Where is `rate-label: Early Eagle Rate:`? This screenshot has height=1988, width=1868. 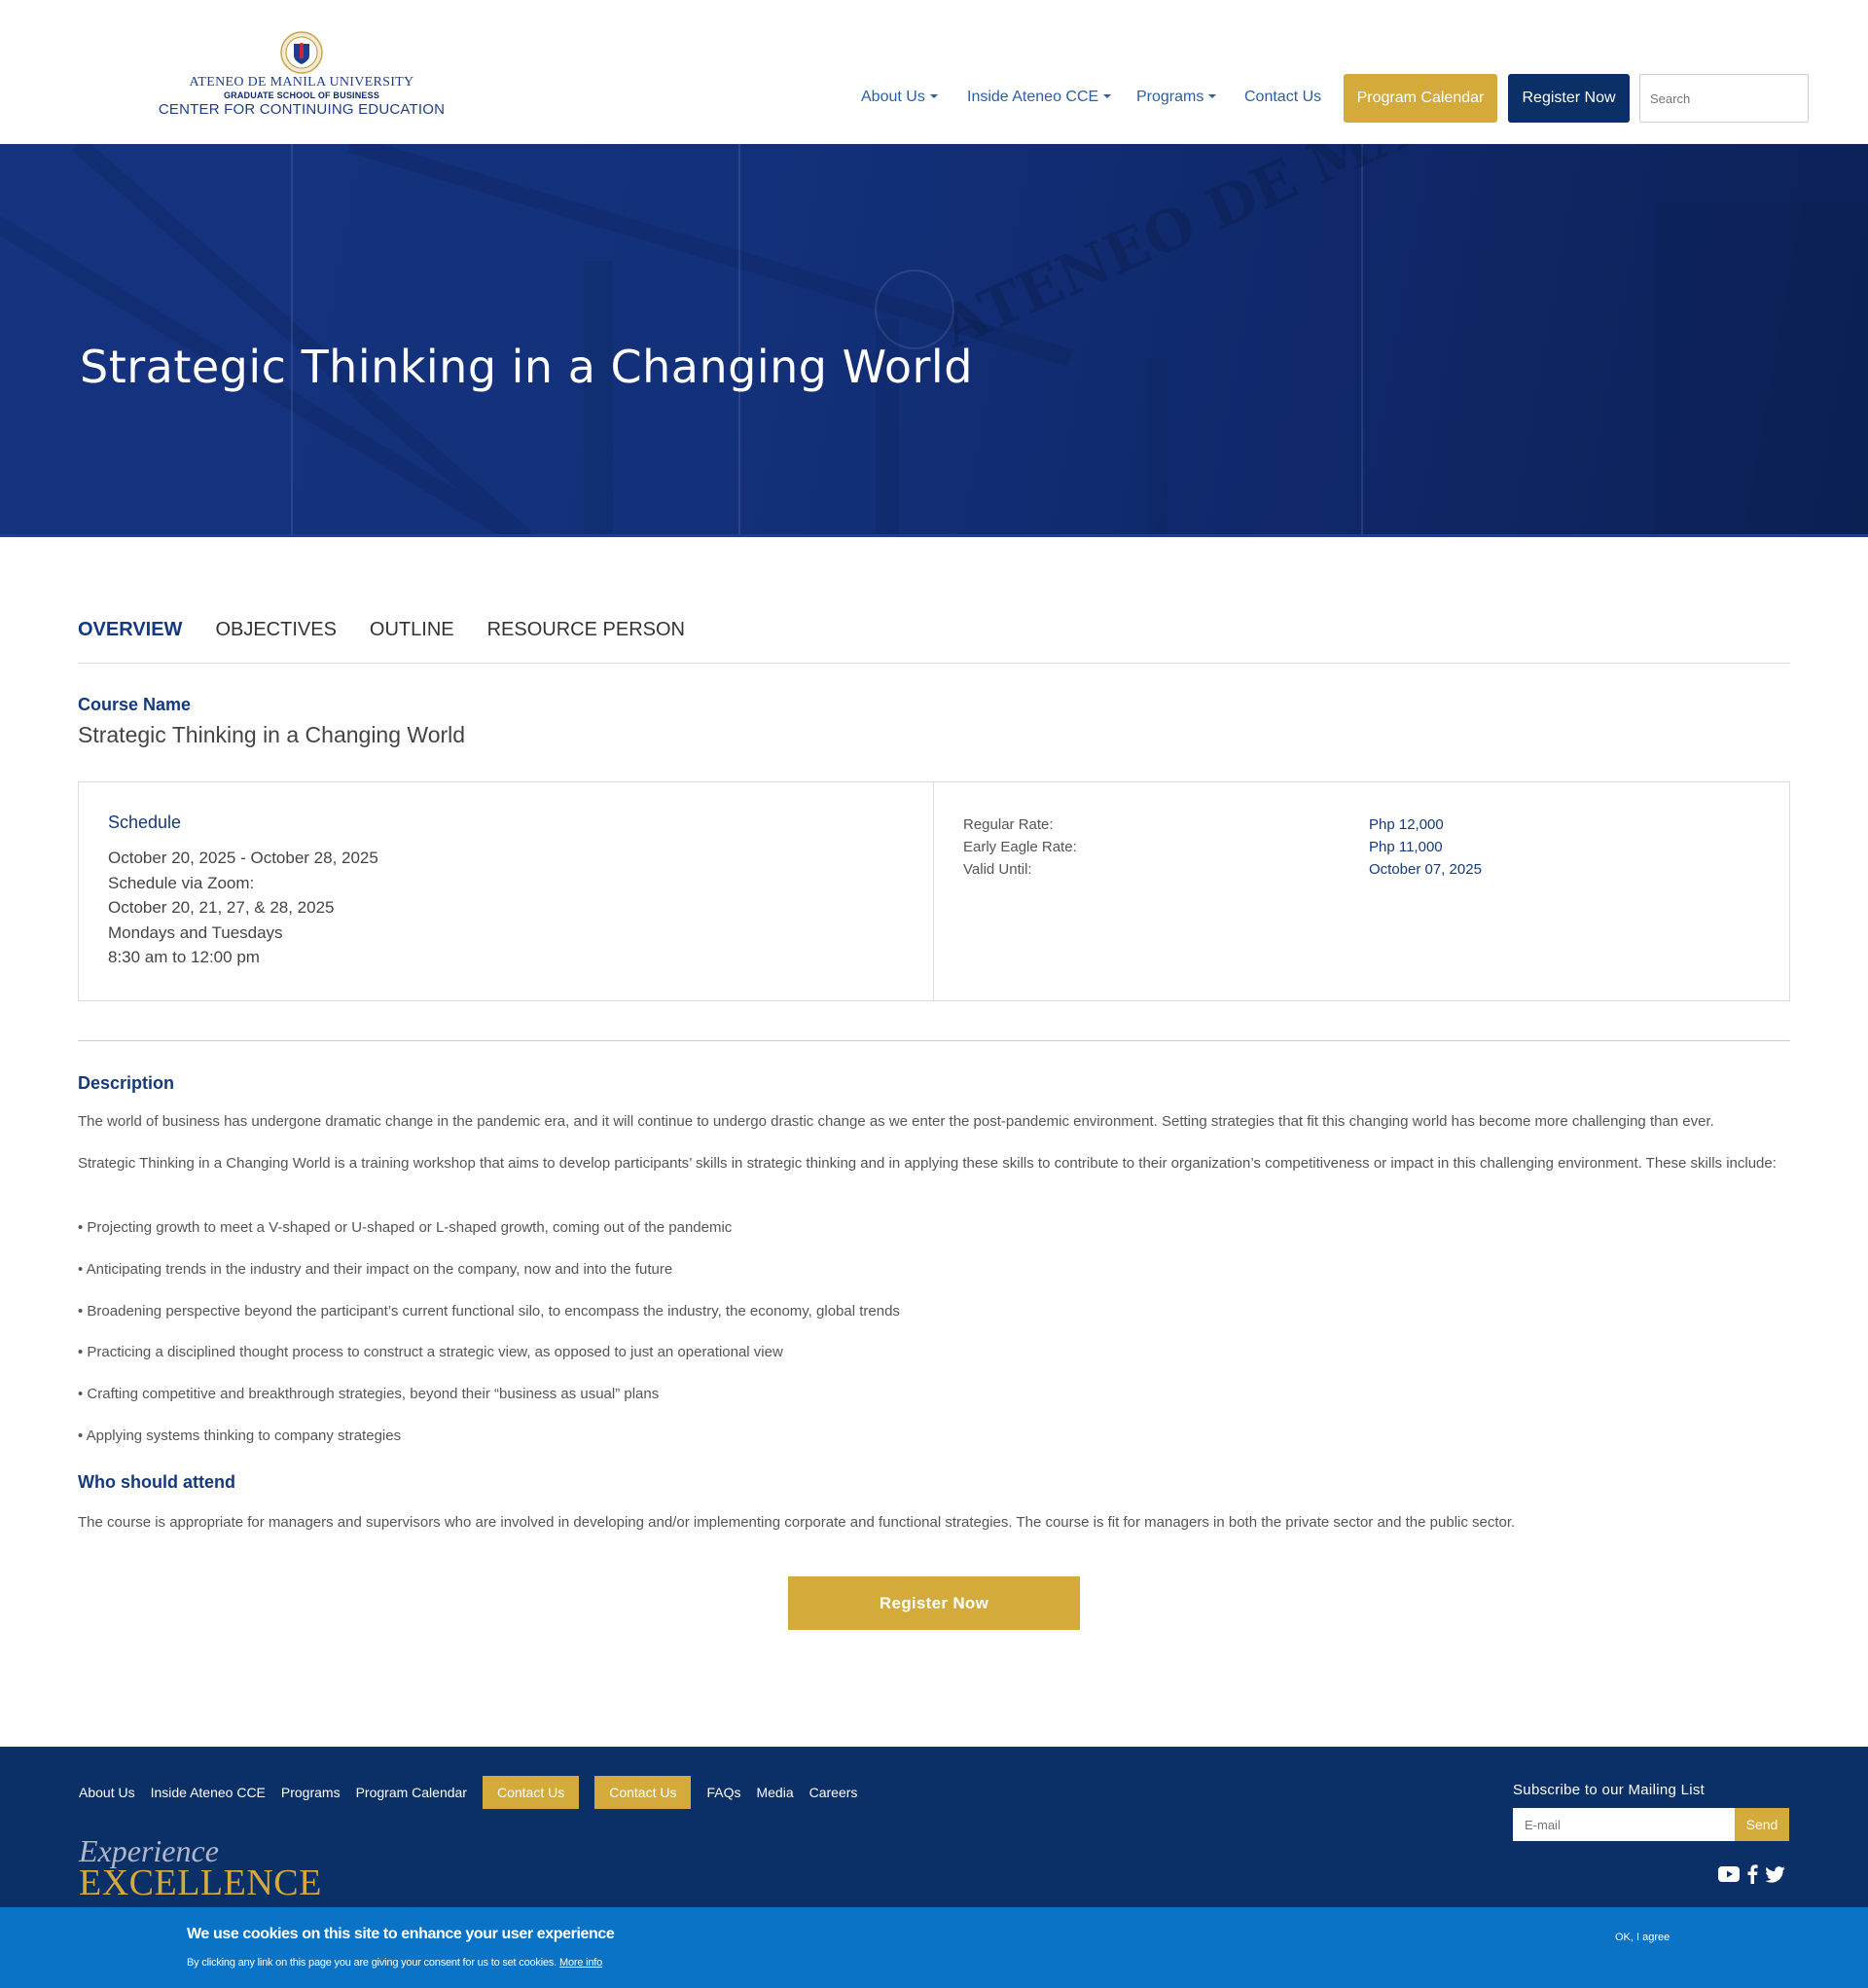 rate-label: Early Eagle Rate: is located at coordinates (1020, 847).